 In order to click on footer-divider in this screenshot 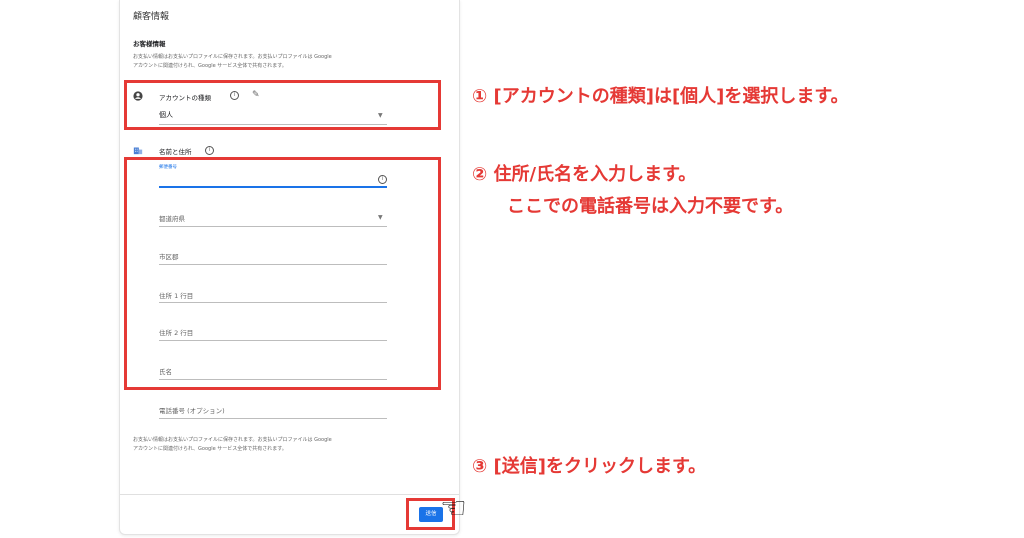, I will do `click(289, 494)`.